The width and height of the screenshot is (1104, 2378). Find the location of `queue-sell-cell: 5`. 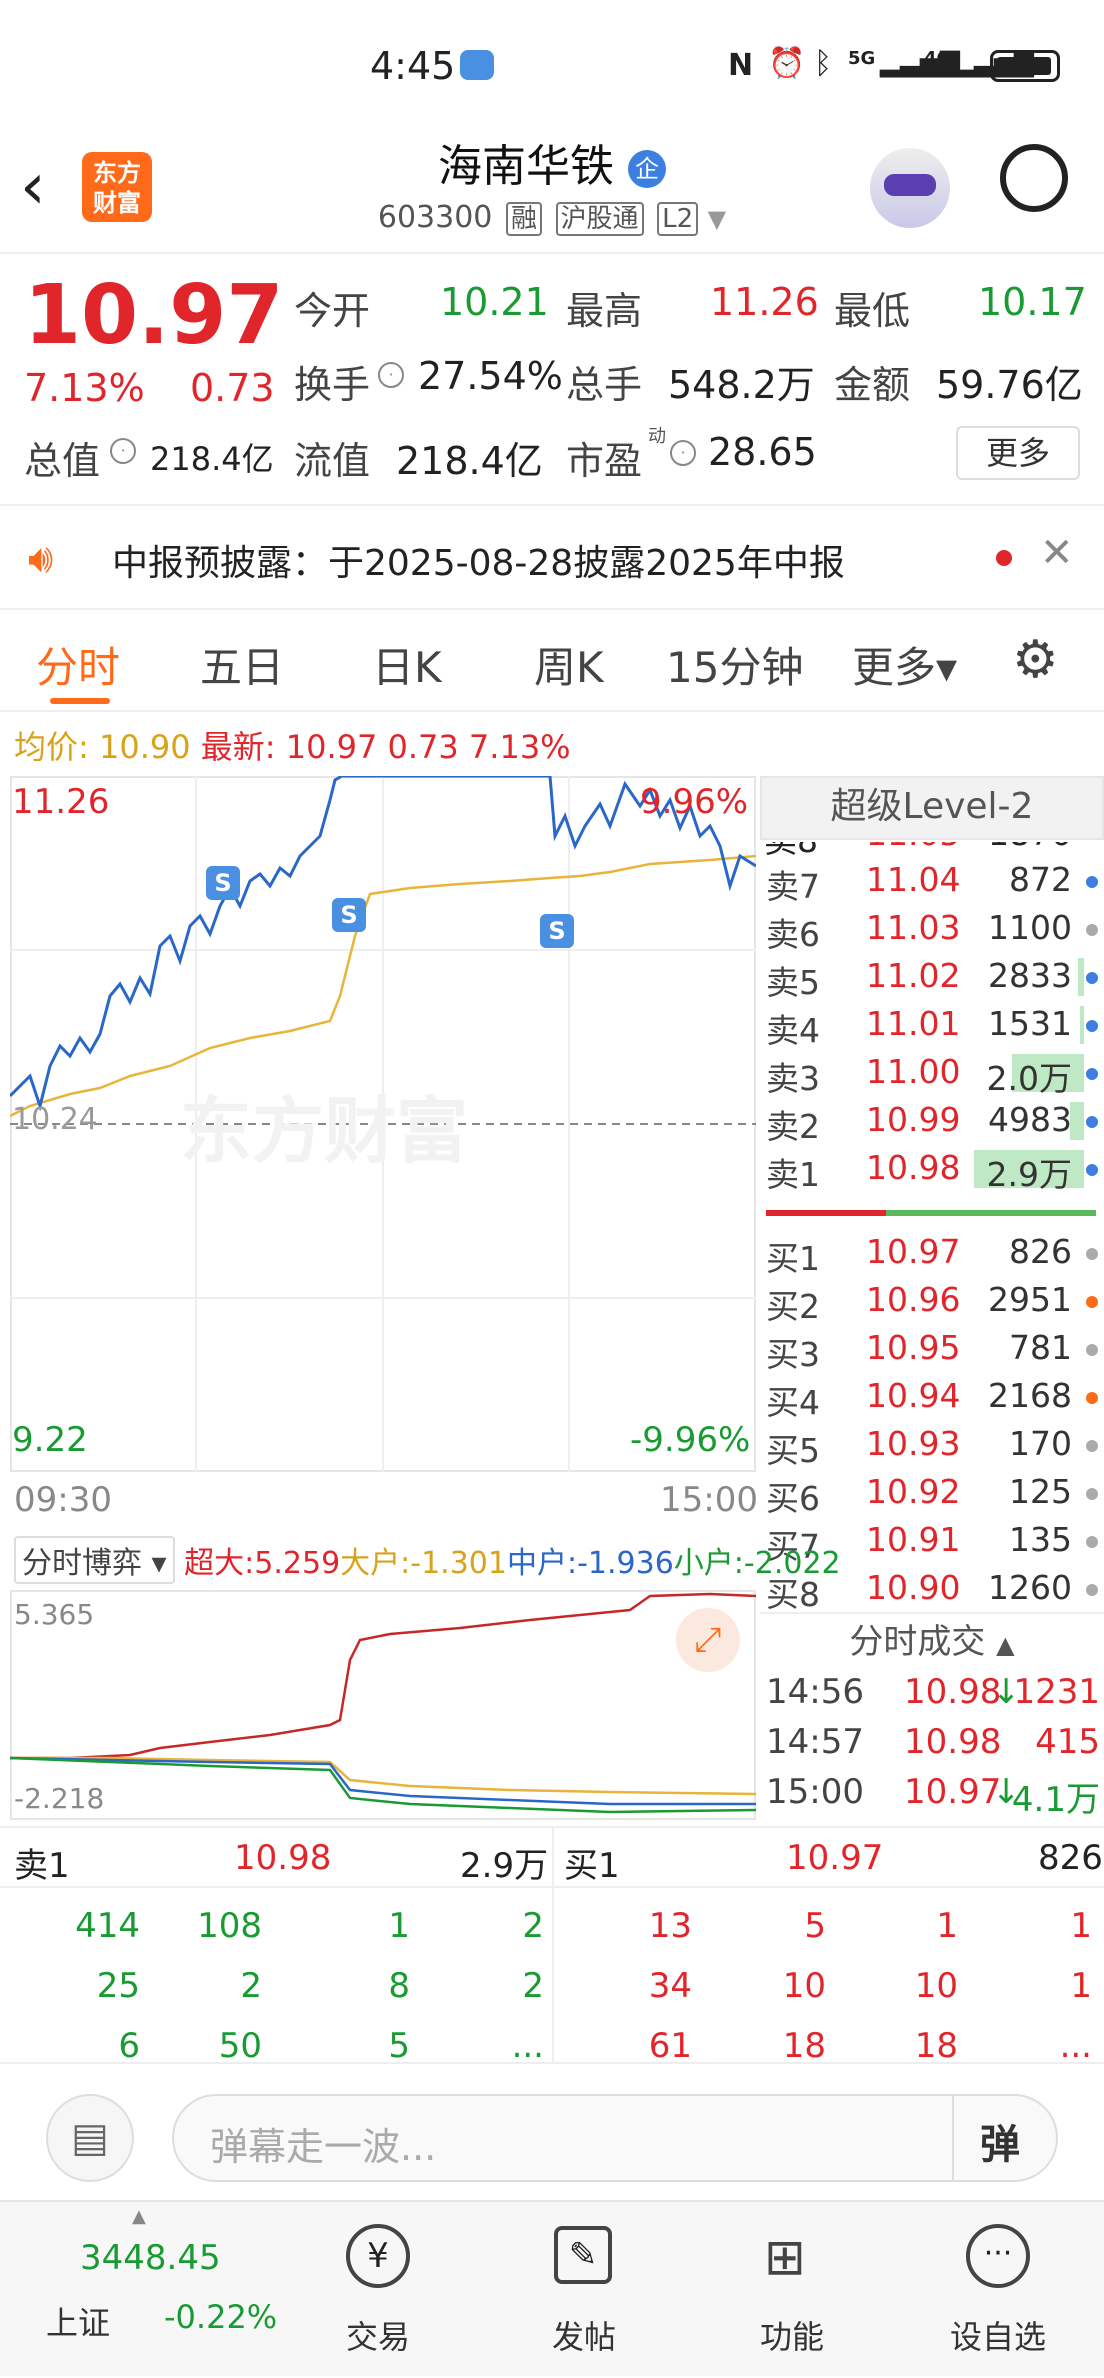

queue-sell-cell: 5 is located at coordinates (399, 2046).